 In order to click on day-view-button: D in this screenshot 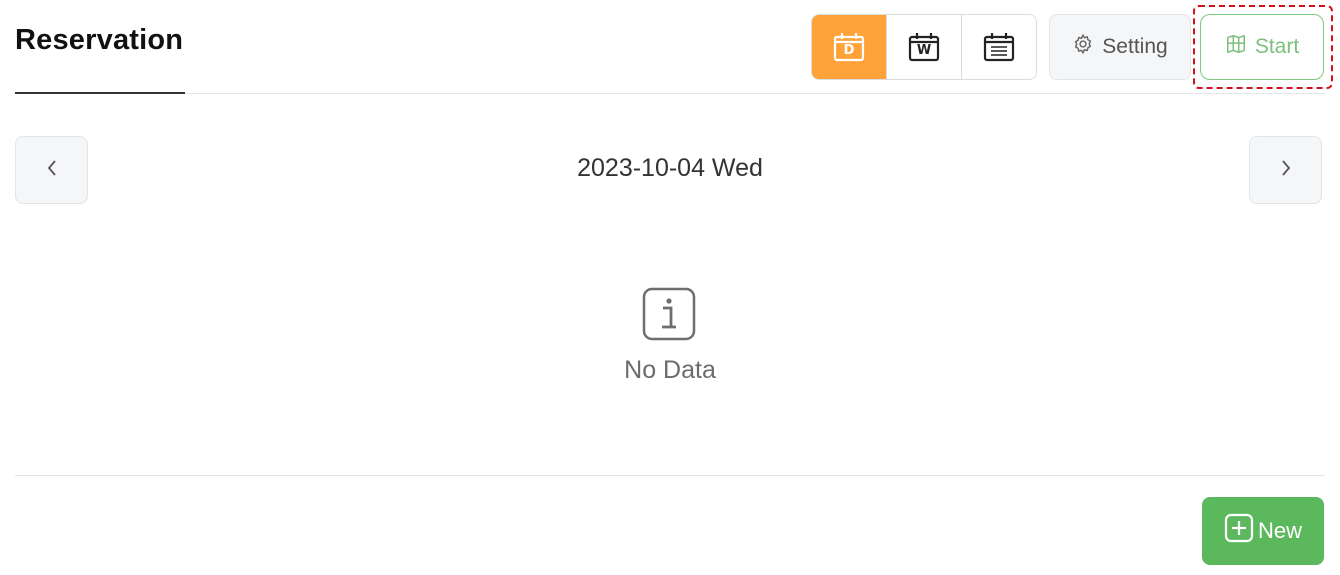, I will do `click(849, 47)`.